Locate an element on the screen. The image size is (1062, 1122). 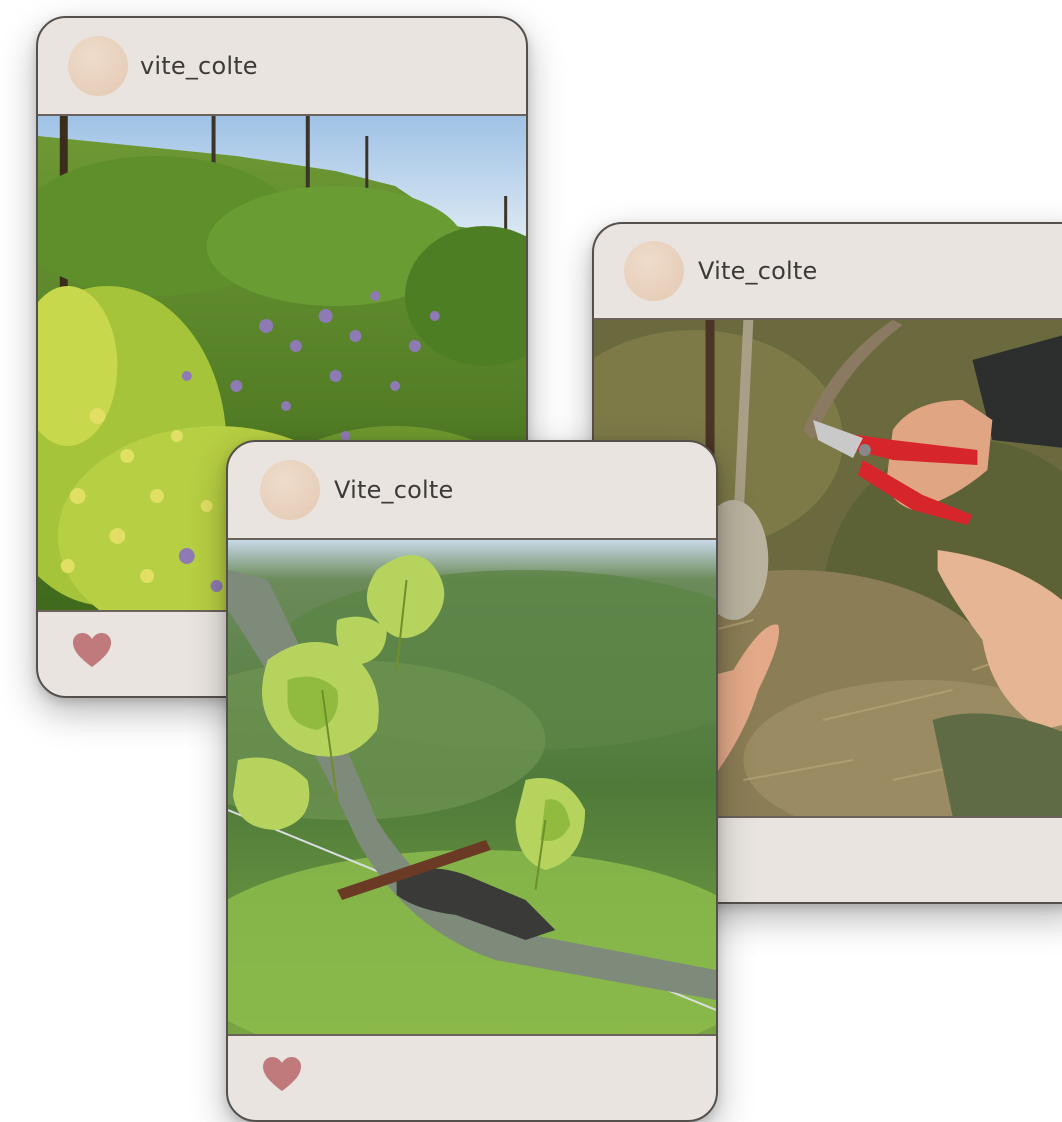
post-header: vite_colte is located at coordinates (282, 66).